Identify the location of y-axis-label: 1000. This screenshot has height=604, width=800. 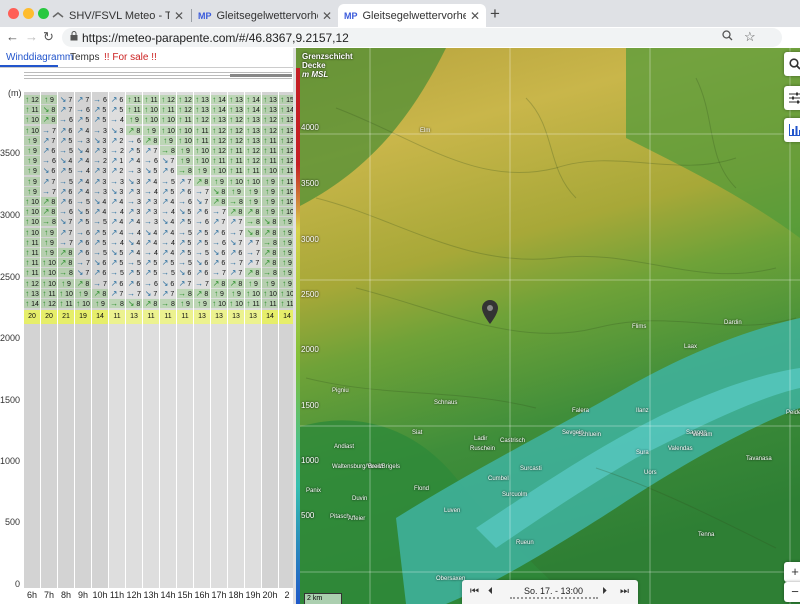
(10, 461).